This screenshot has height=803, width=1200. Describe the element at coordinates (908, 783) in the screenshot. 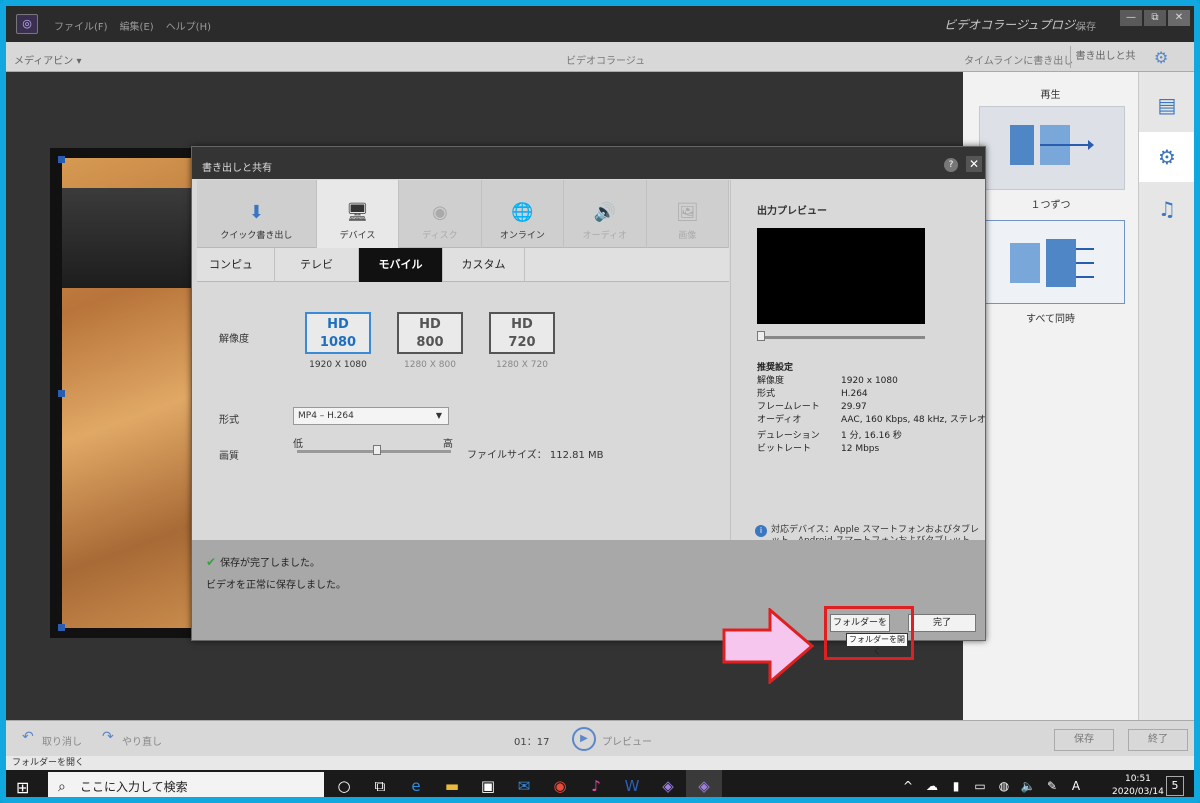

I see `chevron-up-icon: ^` at that location.